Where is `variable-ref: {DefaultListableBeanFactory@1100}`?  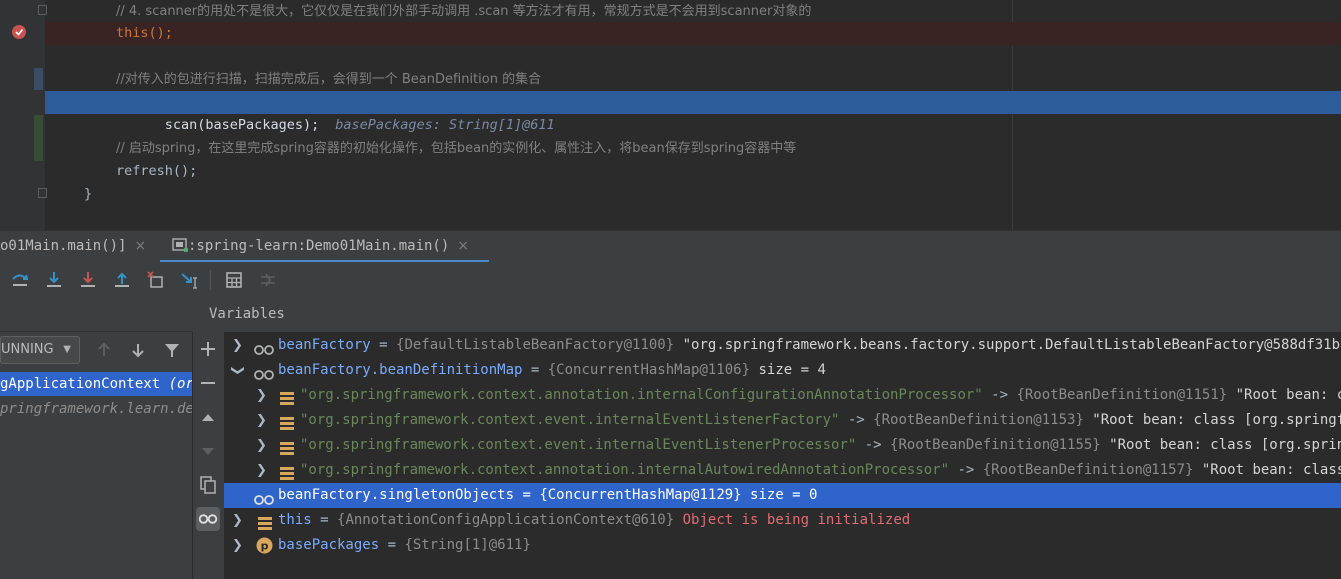
variable-ref: {DefaultListableBeanFactory@1100} is located at coordinates (535, 345).